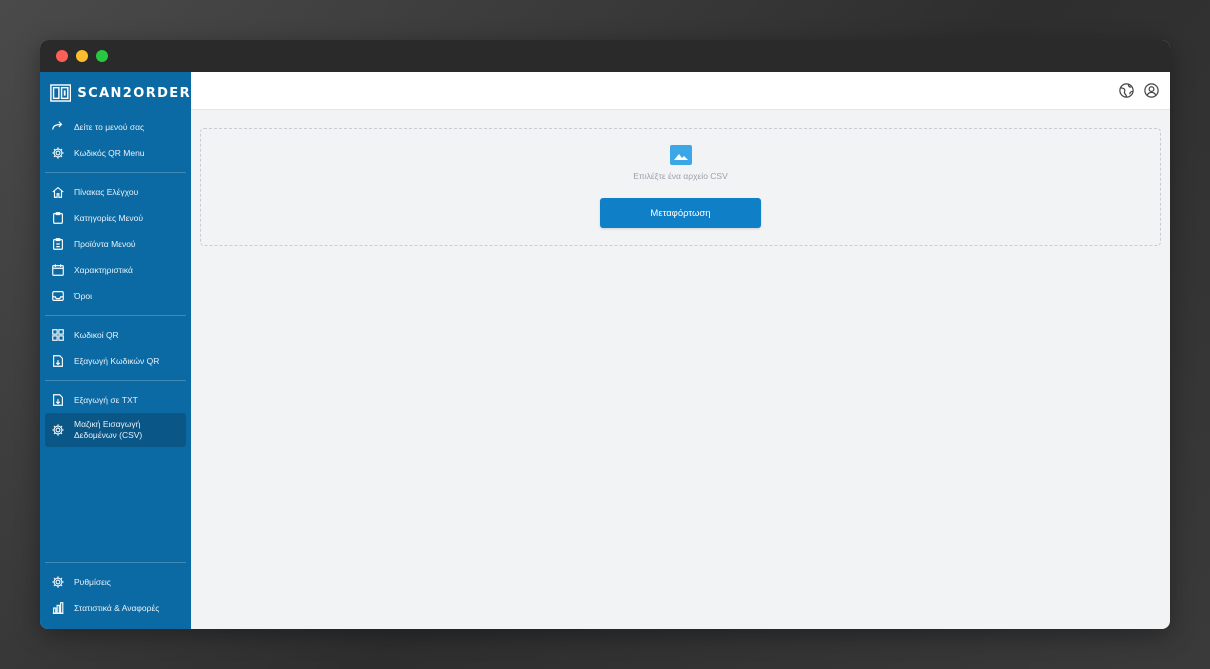  I want to click on sidebar-item-attributes: Χαρακτηριστικά, so click(115, 270).